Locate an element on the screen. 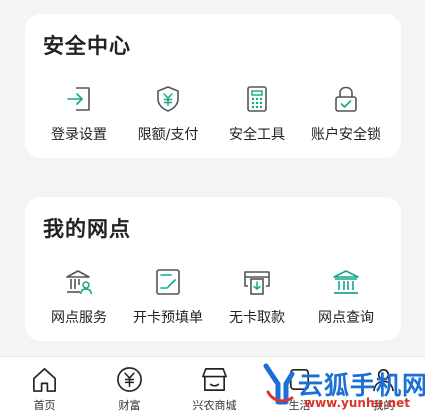 Image resolution: width=425 pixels, height=414 pixels. tab-wealth-label: 财富 is located at coordinates (129, 405).